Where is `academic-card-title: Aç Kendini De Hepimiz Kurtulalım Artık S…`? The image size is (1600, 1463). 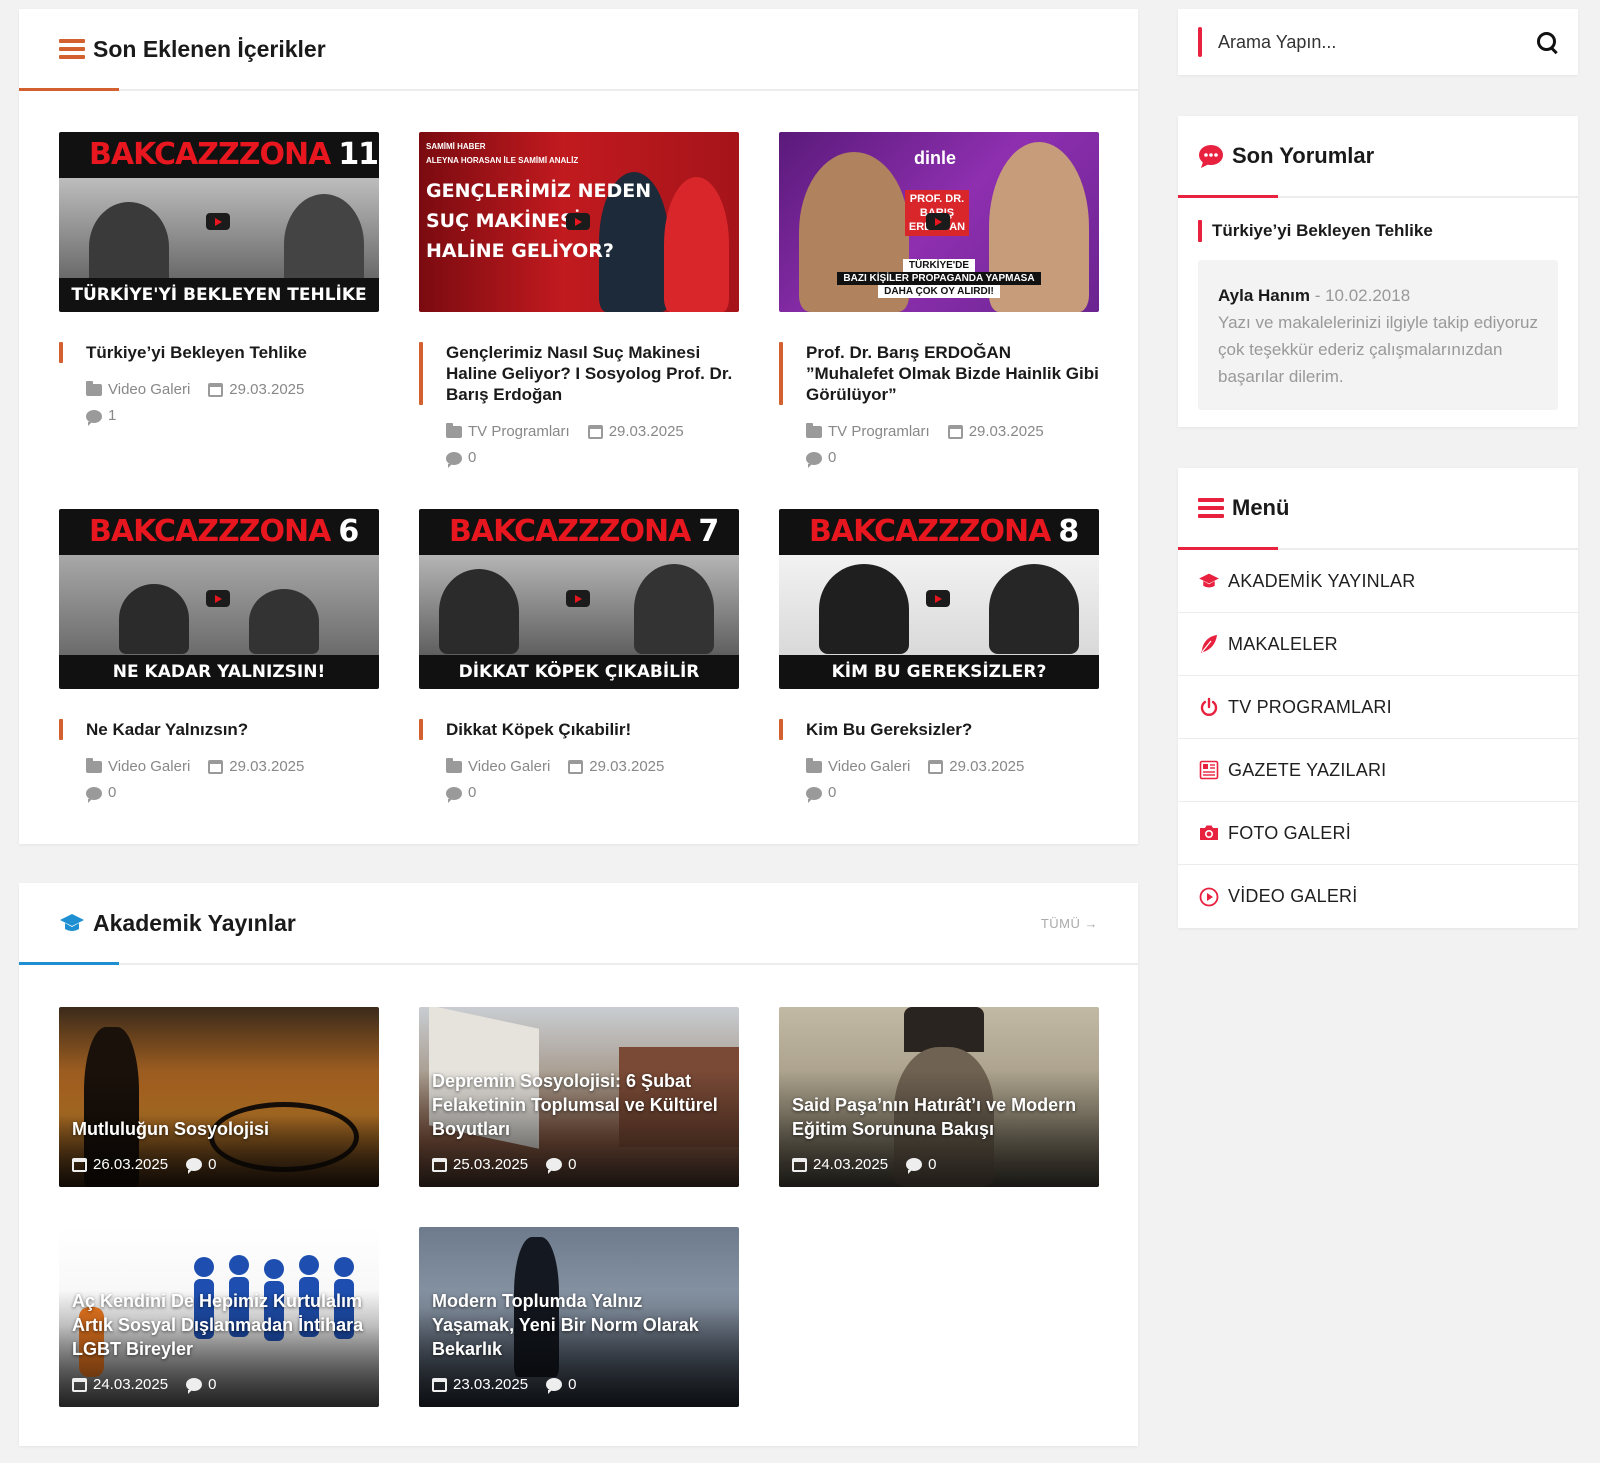
academic-card-title: Aç Kendini De Hepimiz Kurtulalım Artık S… is located at coordinates (219, 1325).